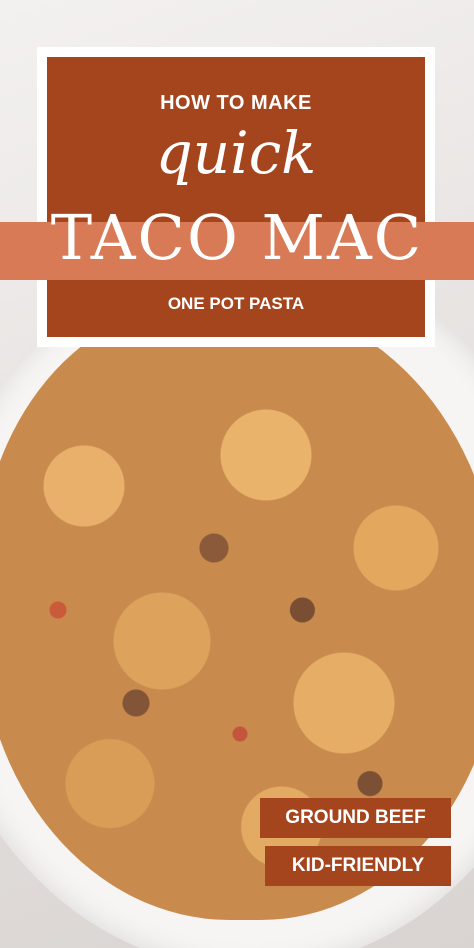  What do you see at coordinates (236, 153) in the screenshot?
I see `title-line-quick: quick` at bounding box center [236, 153].